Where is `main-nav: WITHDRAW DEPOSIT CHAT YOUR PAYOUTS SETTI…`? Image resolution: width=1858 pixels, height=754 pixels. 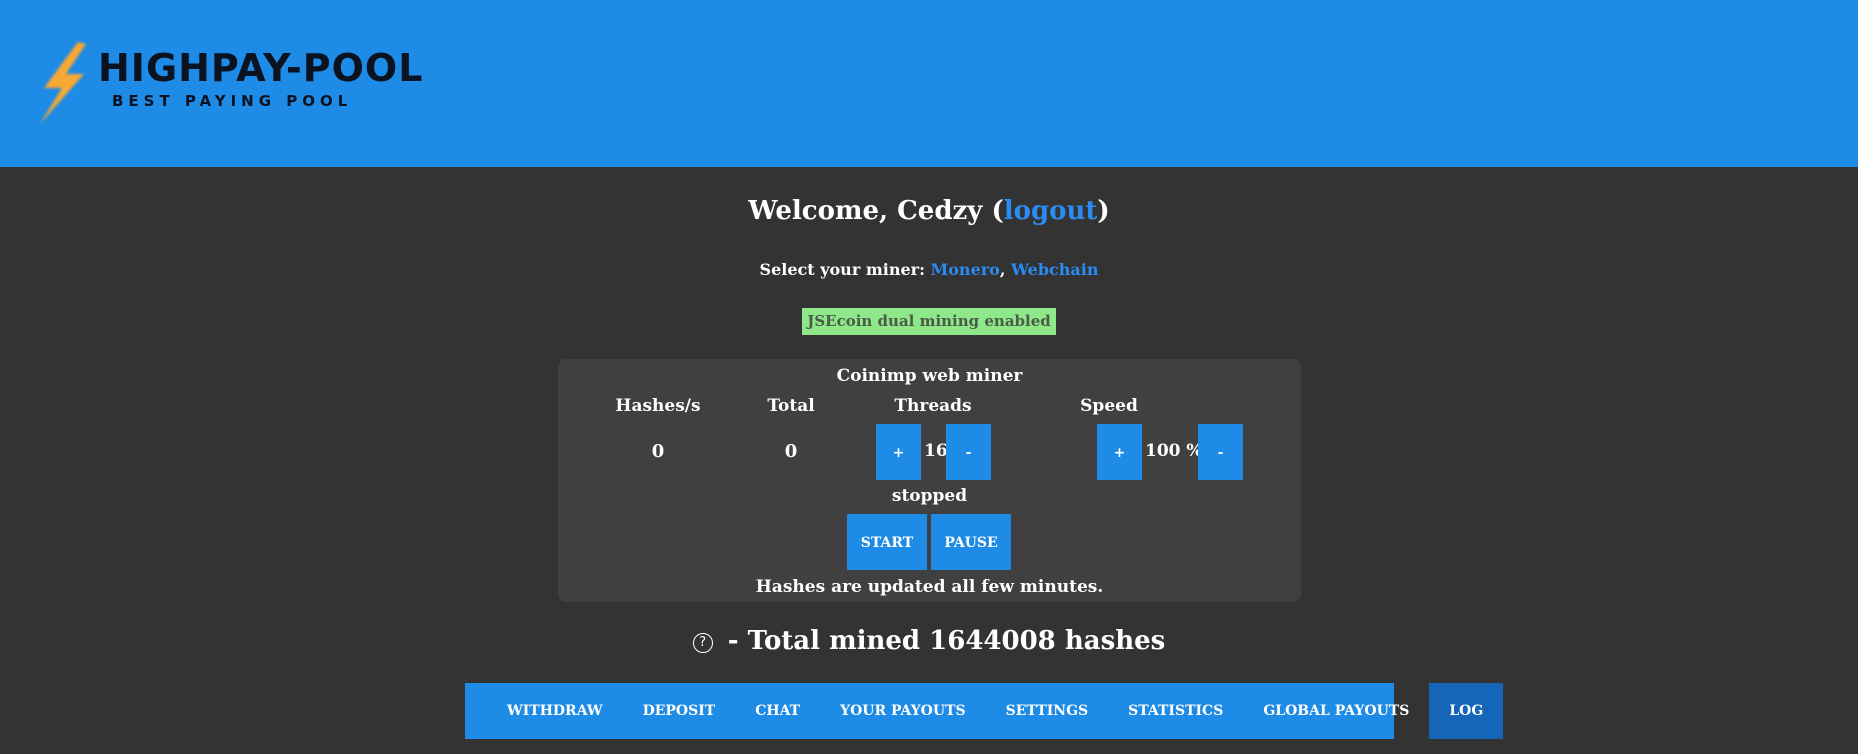
main-nav: WITHDRAW DEPOSIT CHAT YOUR PAYOUTS SETTI… is located at coordinates (984, 711).